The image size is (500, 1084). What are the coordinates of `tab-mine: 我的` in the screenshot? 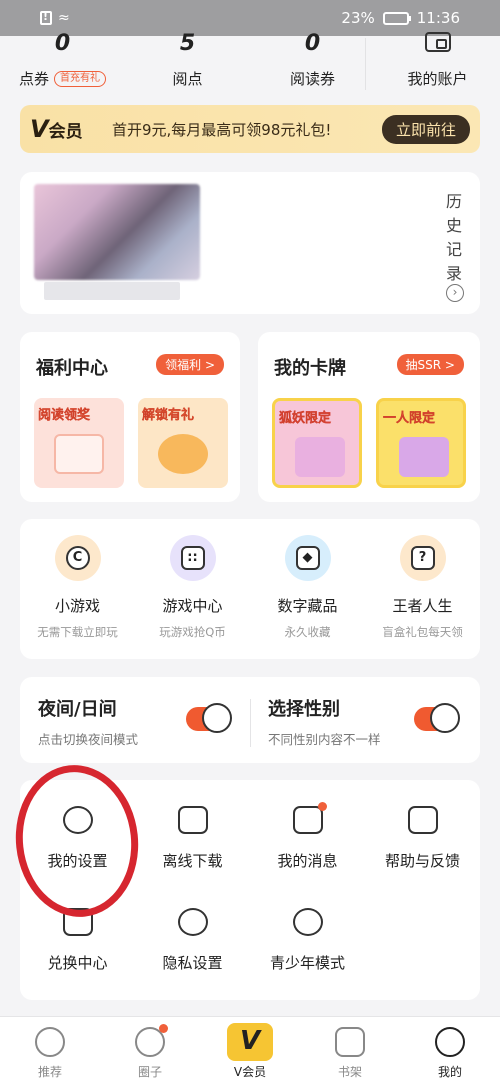 It's located at (450, 1050).